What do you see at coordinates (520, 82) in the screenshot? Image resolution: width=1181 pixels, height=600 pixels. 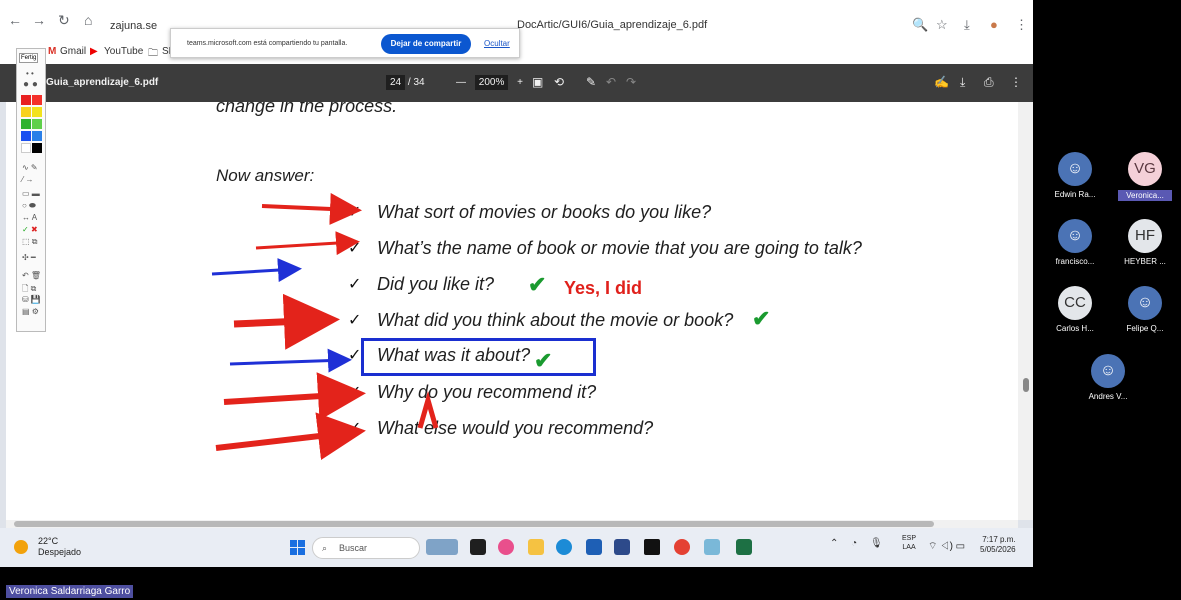 I see `zoom-in-button: +` at bounding box center [520, 82].